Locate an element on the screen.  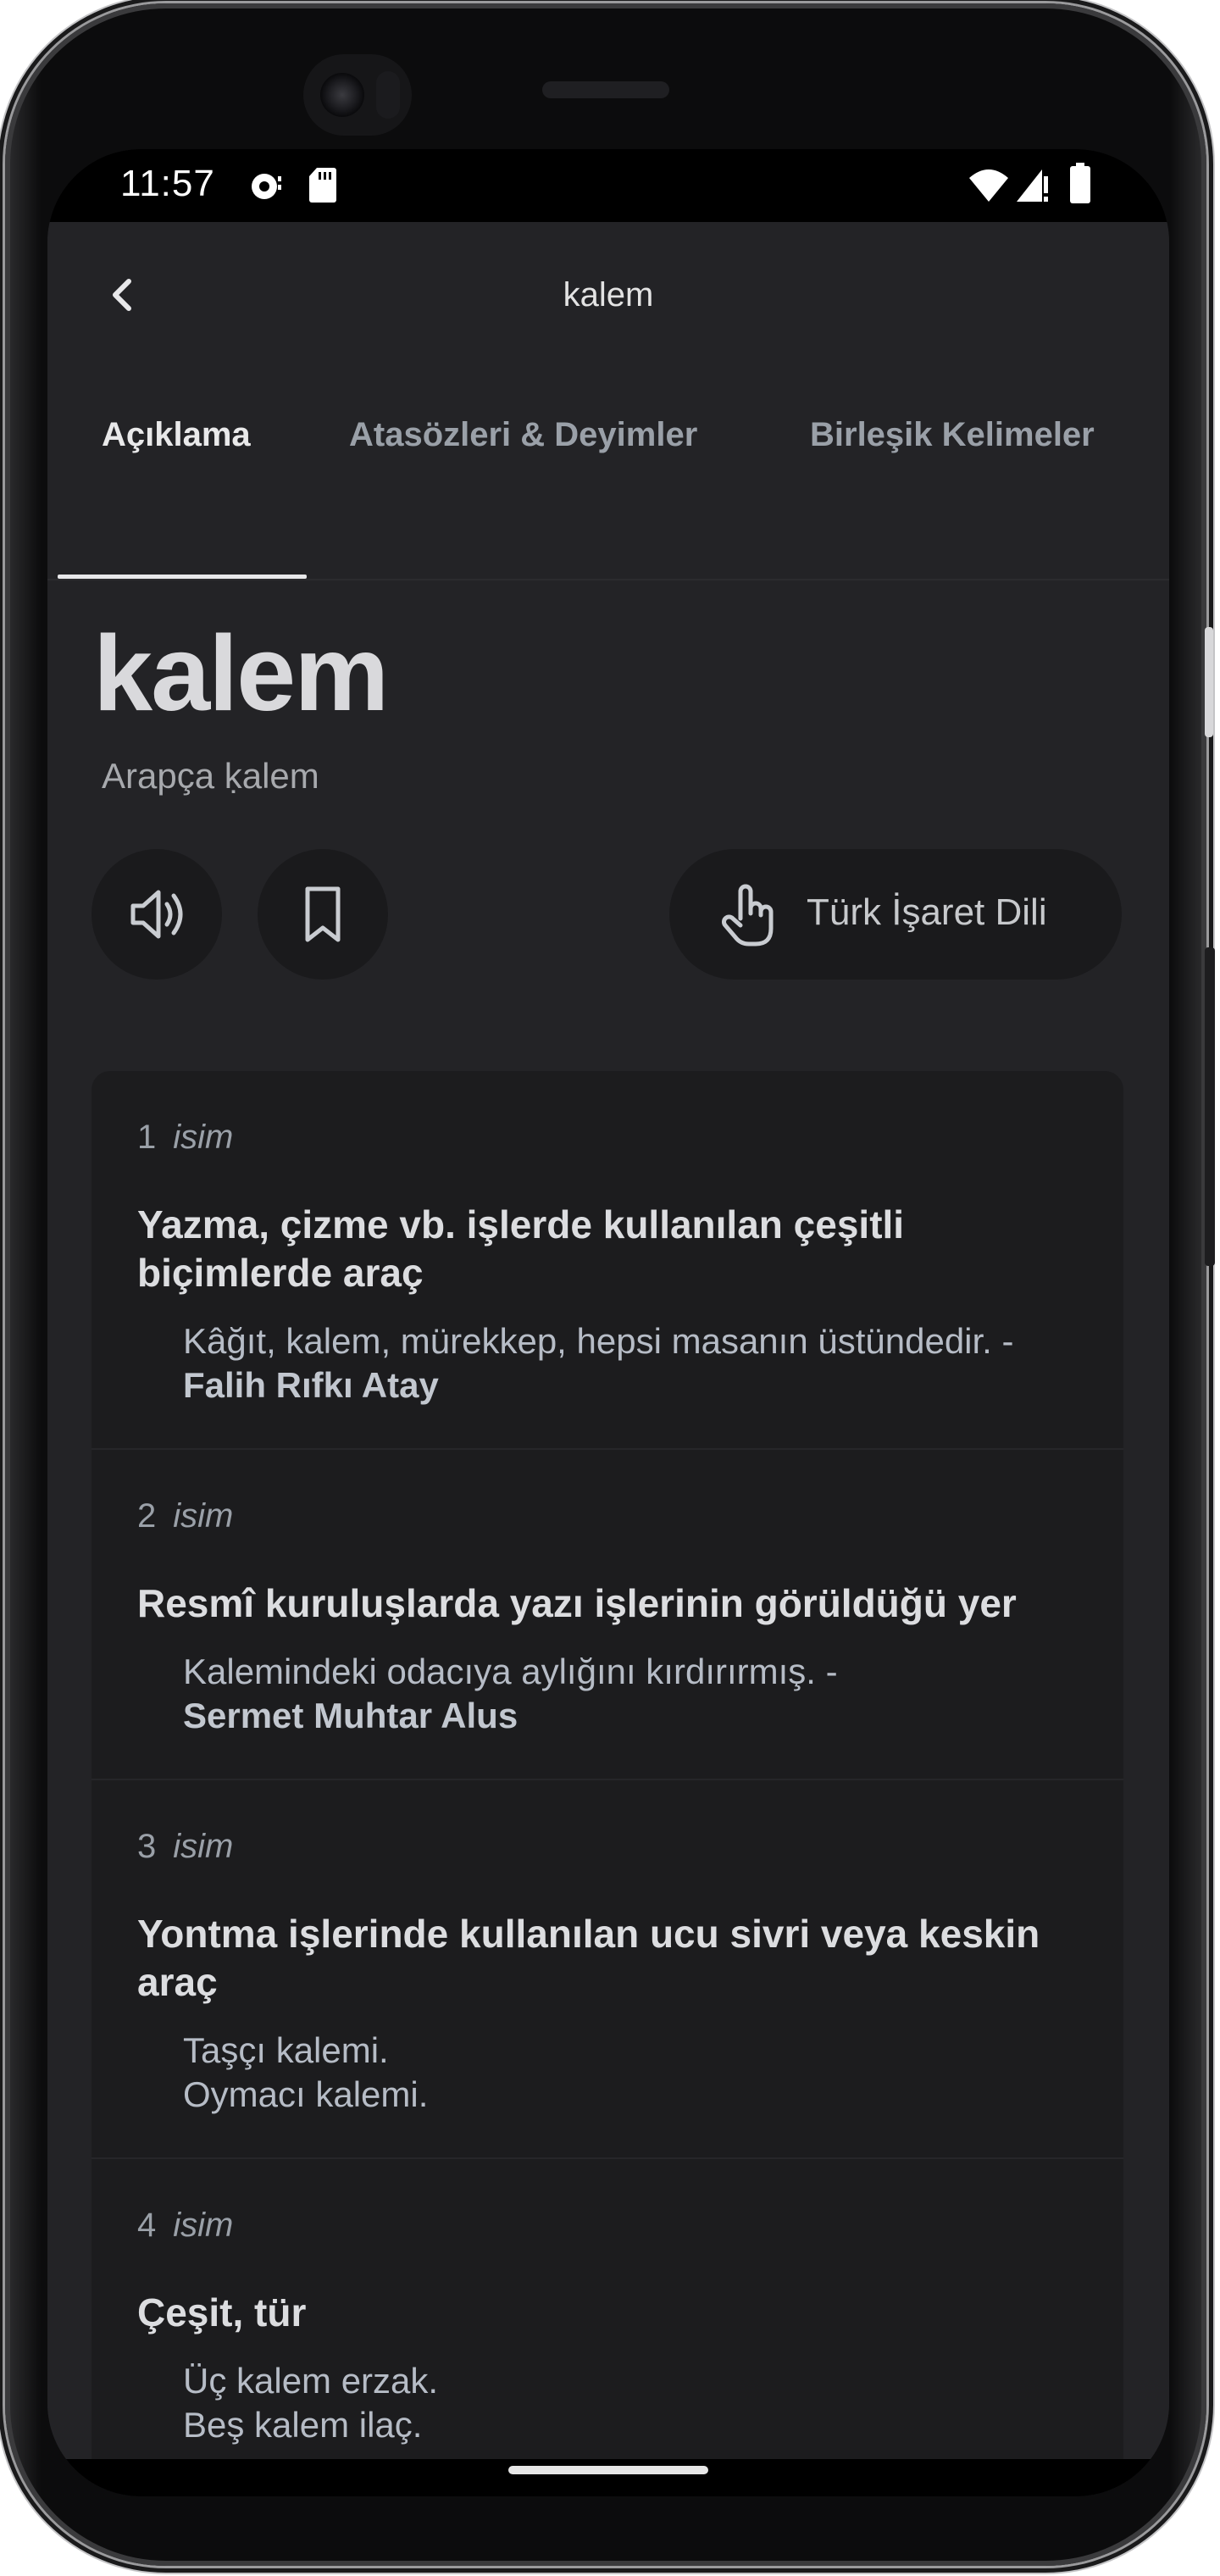
sign-language-label: Türk İşaret Dili is located at coordinates (927, 912).